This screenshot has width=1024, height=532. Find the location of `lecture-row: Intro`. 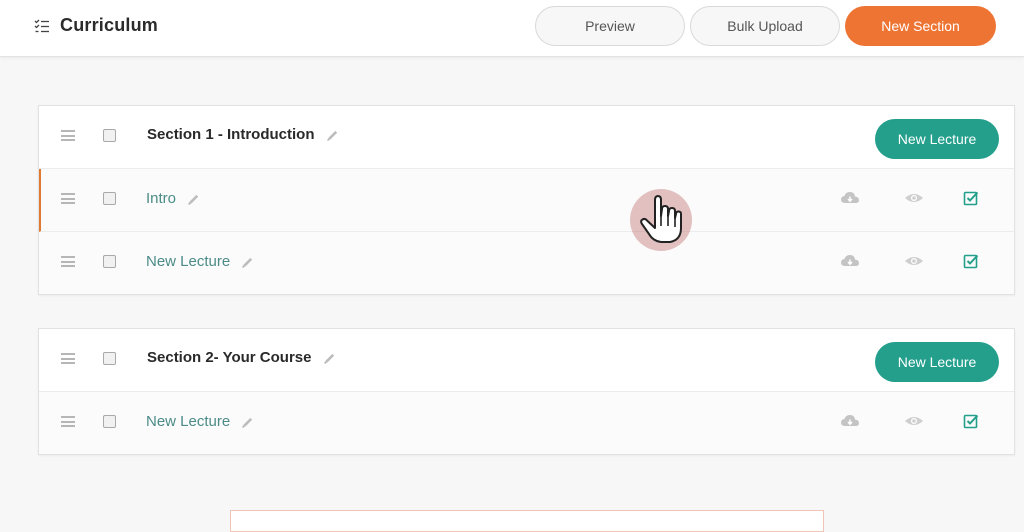

lecture-row: Intro is located at coordinates (526, 200).